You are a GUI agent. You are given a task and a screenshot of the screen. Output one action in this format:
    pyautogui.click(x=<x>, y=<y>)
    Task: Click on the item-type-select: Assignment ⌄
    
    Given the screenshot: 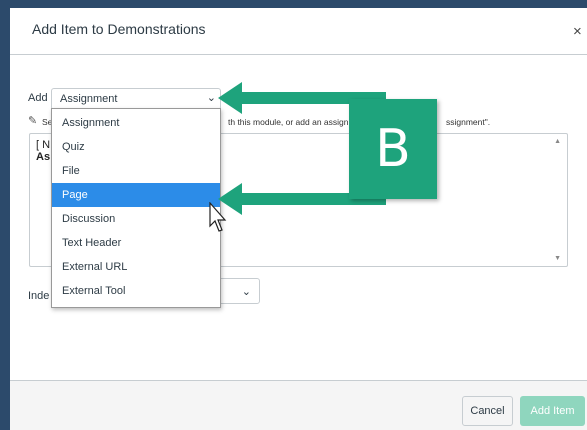 What is the action you would take?
    pyautogui.click(x=136, y=99)
    